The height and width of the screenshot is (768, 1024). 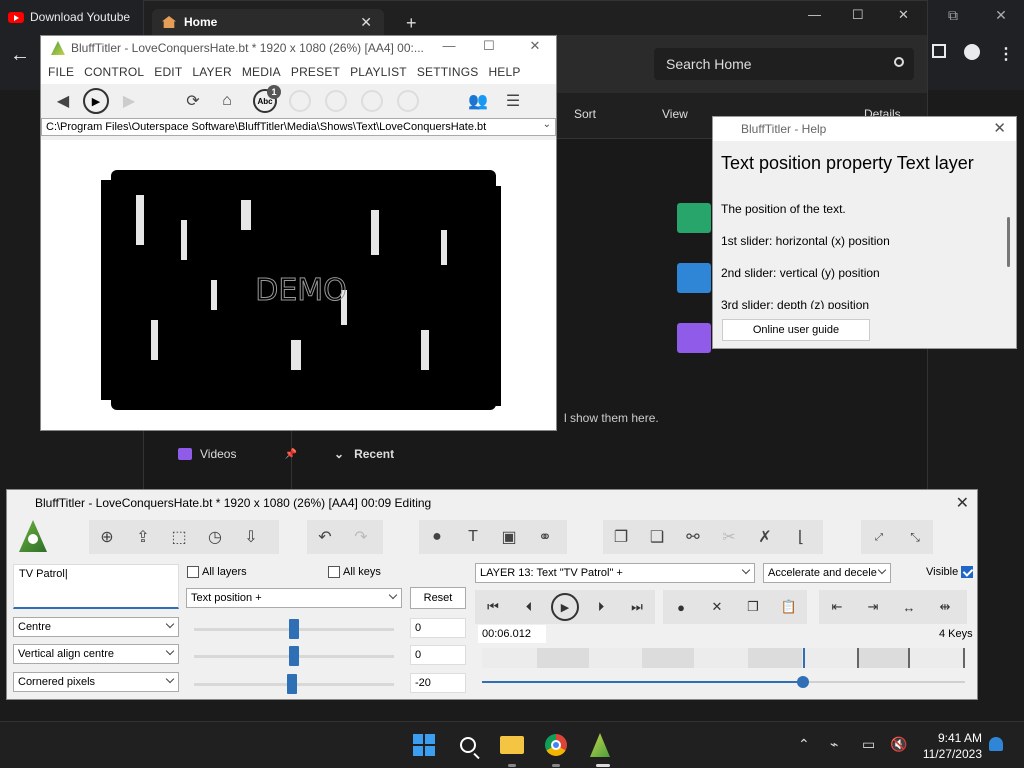 What do you see at coordinates (336, 101) in the screenshot?
I see `particle-layer-icon` at bounding box center [336, 101].